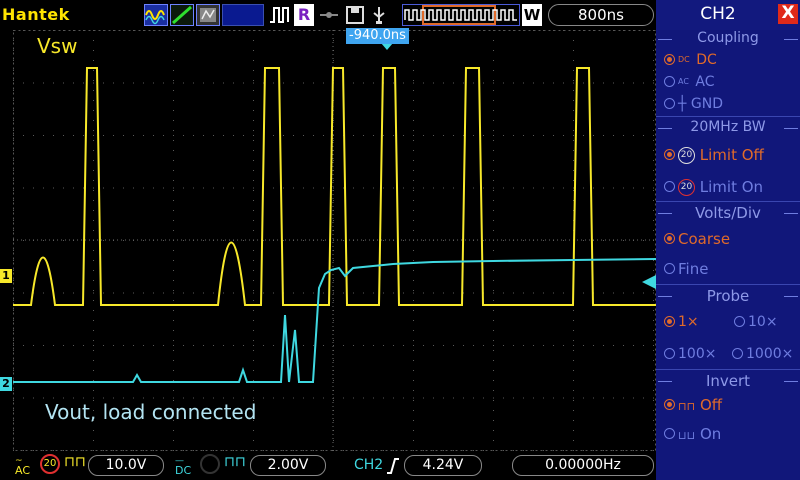  Describe the element at coordinates (151, 412) in the screenshot. I see `ch2-label: Vout, load connected` at that location.